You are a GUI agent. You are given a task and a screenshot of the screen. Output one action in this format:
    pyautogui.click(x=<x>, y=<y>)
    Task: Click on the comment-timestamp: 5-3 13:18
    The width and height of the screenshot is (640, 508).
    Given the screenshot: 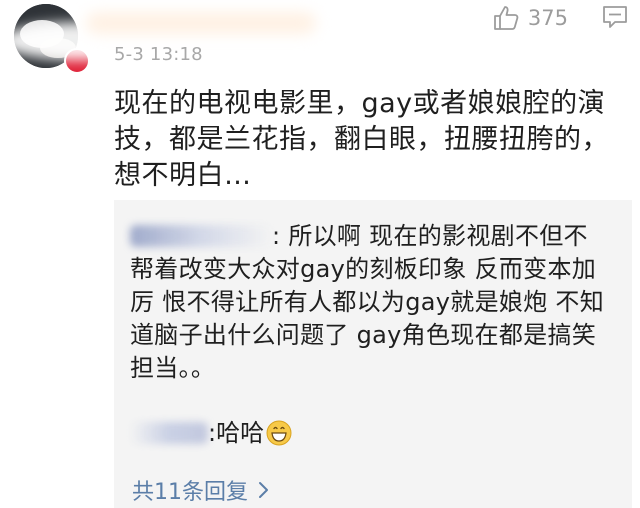 What is the action you would take?
    pyautogui.click(x=158, y=54)
    